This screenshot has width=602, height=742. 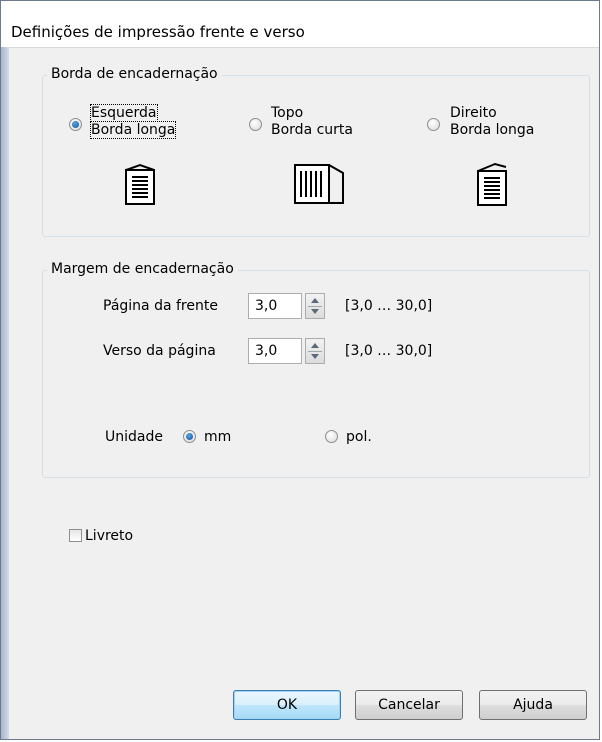 What do you see at coordinates (266, 351) in the screenshot?
I see `back-page-margin-value: 3,0` at bounding box center [266, 351].